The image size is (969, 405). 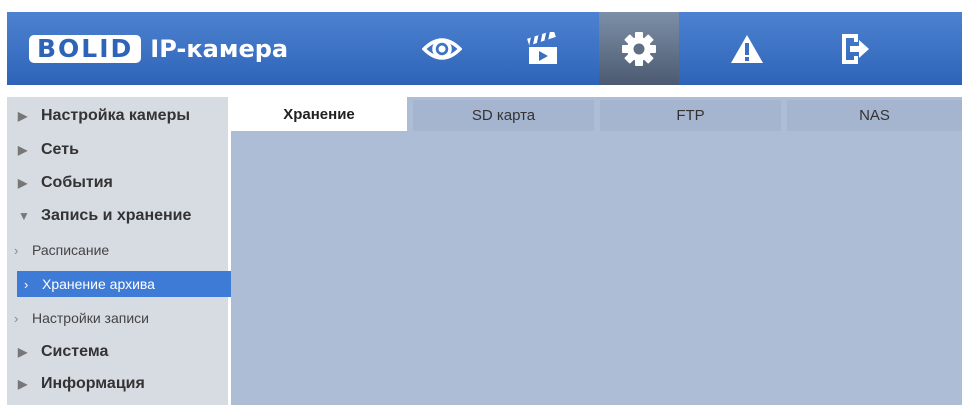 What do you see at coordinates (117, 150) in the screenshot?
I see `sidebar-item-network: ▶ Сеть` at bounding box center [117, 150].